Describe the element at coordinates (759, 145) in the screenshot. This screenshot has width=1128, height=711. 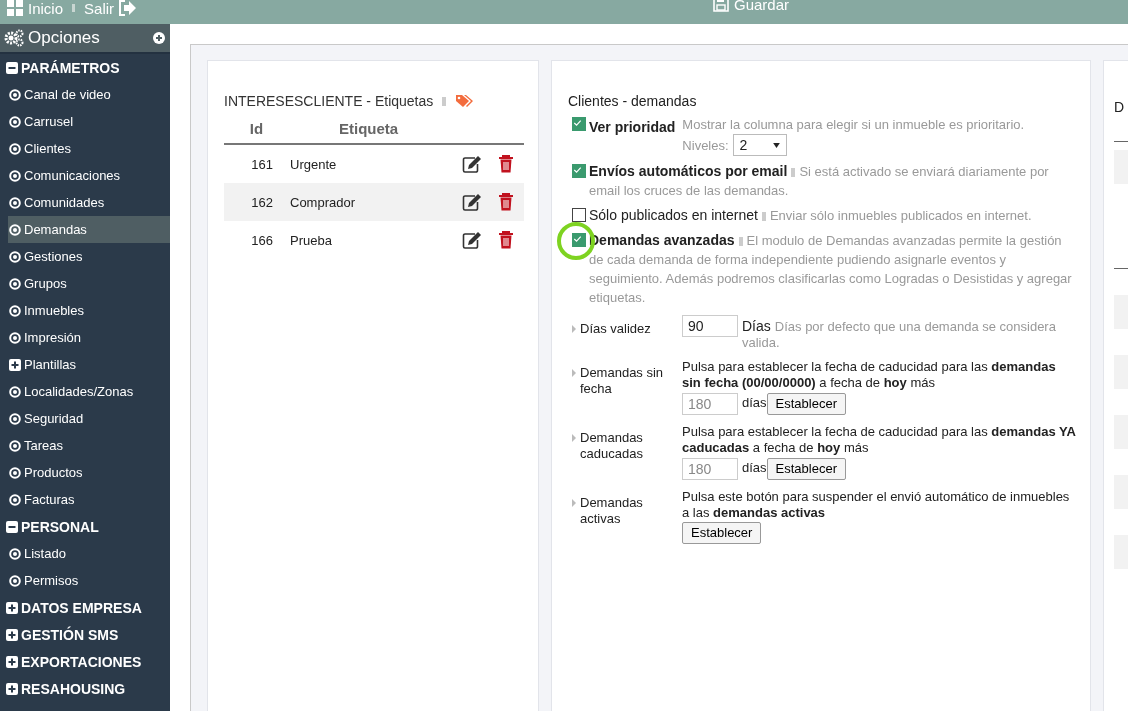
I see `levels-select: 2` at that location.